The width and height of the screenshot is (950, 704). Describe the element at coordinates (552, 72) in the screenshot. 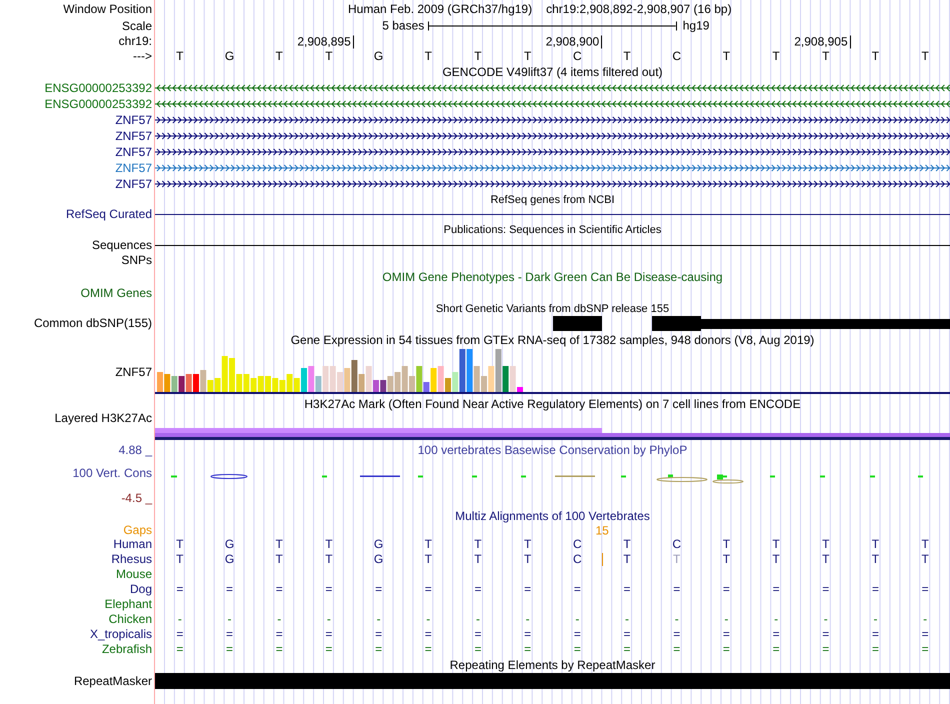

I see `track-title: GENCODE V49lift37 (4 items filtered out)` at that location.